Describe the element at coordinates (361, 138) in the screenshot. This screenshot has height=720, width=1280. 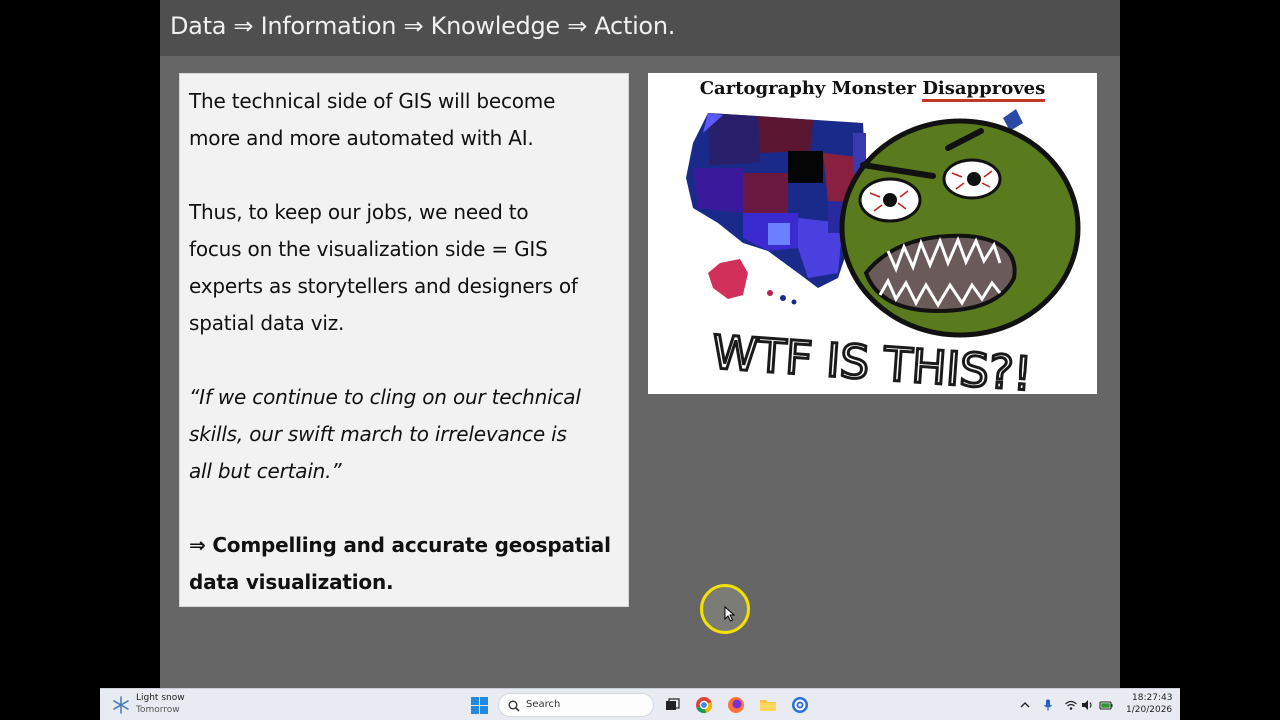
I see `paragraph-line: more and more automated with AI.` at that location.